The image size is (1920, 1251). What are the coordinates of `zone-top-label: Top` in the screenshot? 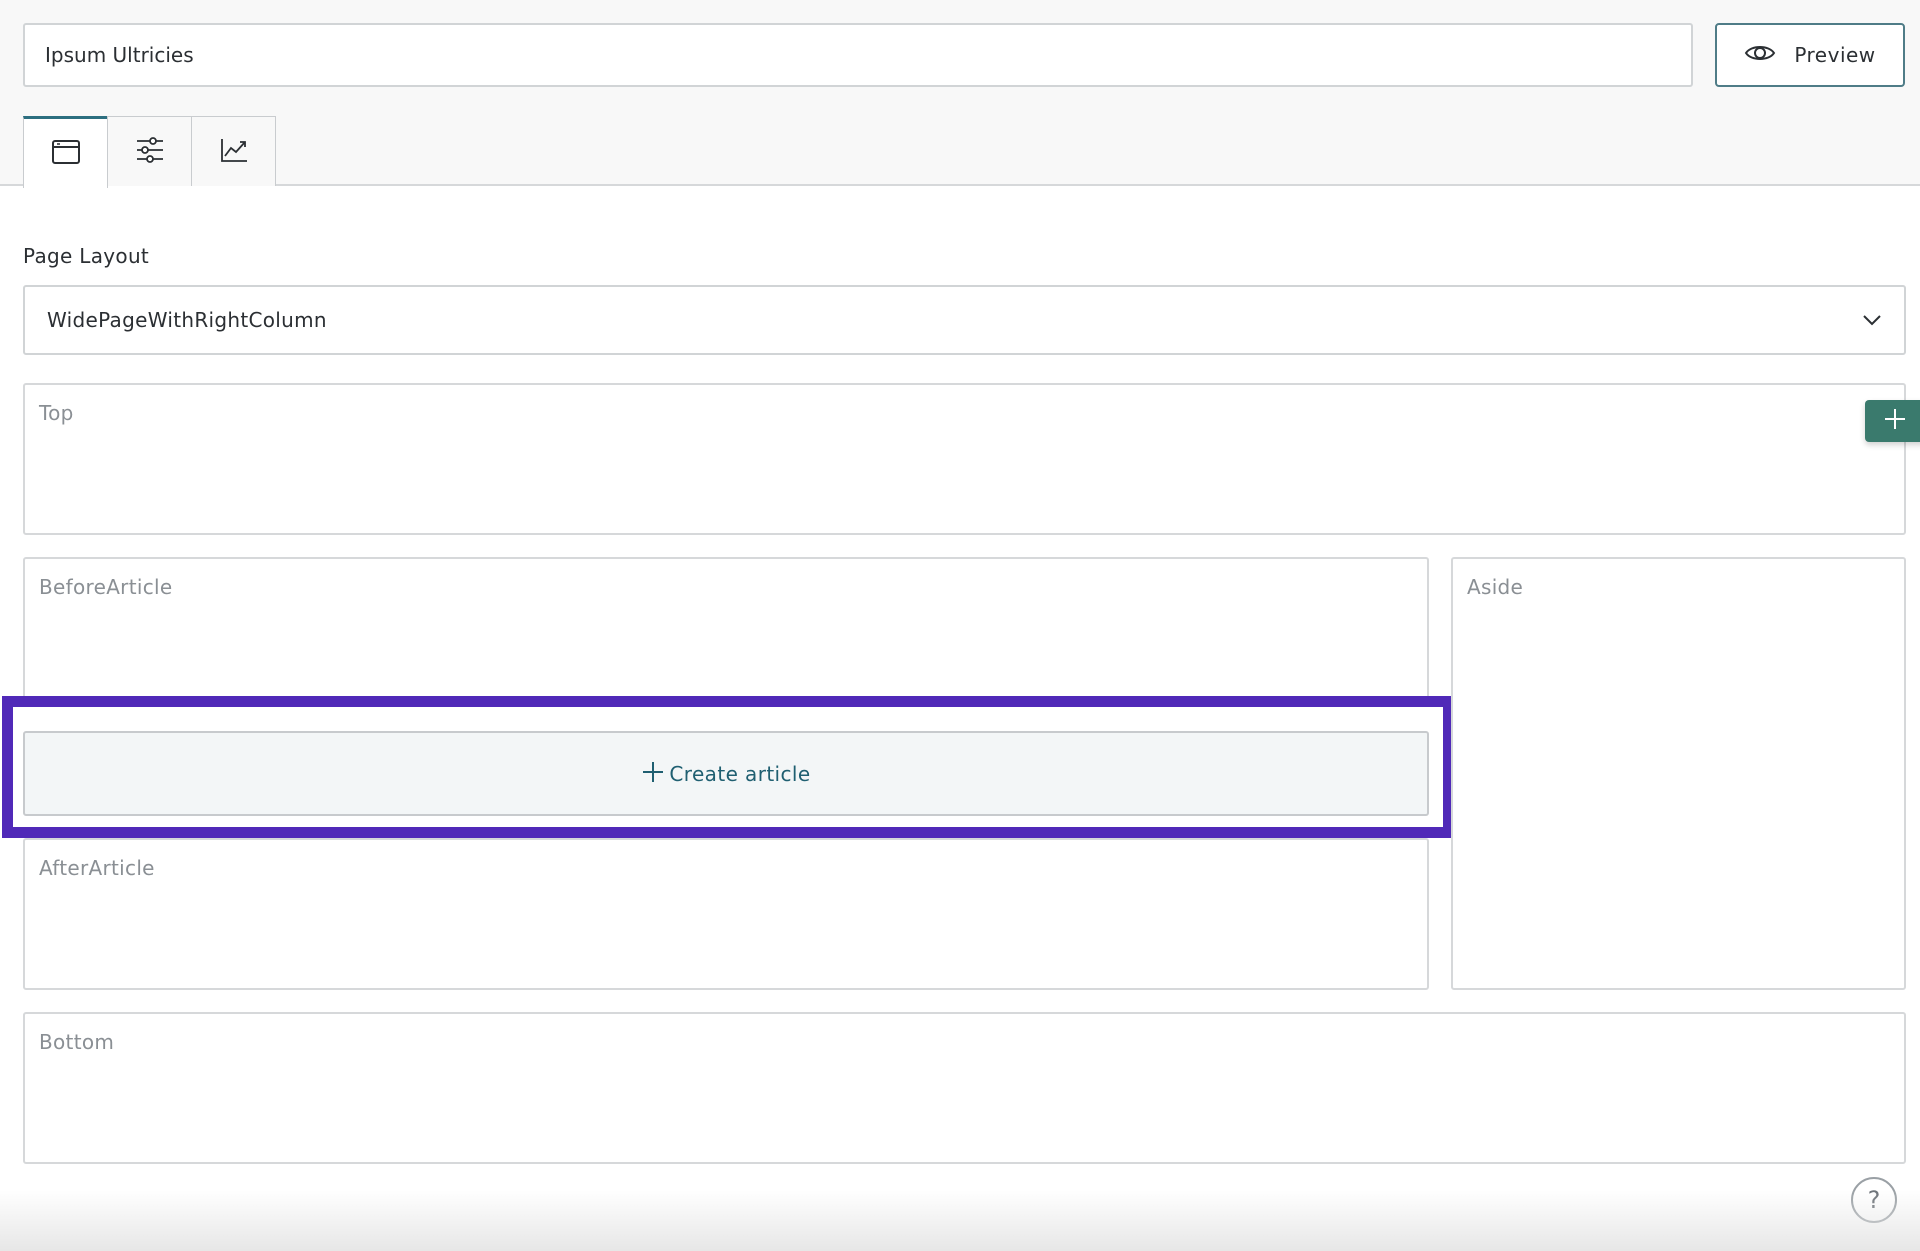 It's located at (56, 413).